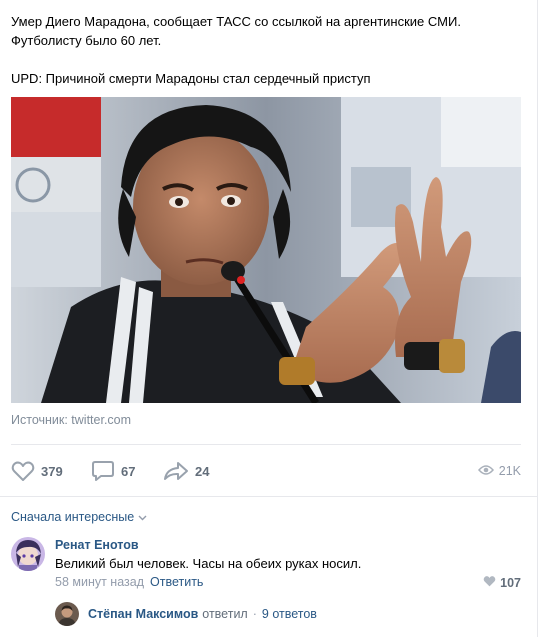 The image size is (551, 637). I want to click on comments-sort-dropdown: Сначала интересные, so click(79, 517).